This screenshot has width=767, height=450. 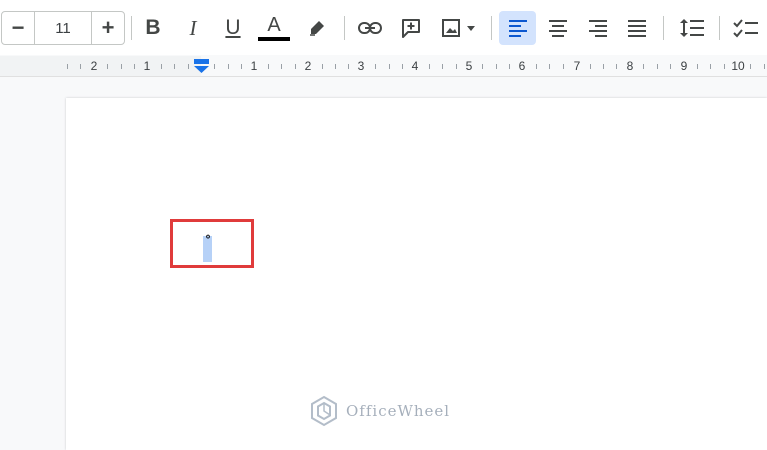 I want to click on ruler-label: 4, so click(x=415, y=66).